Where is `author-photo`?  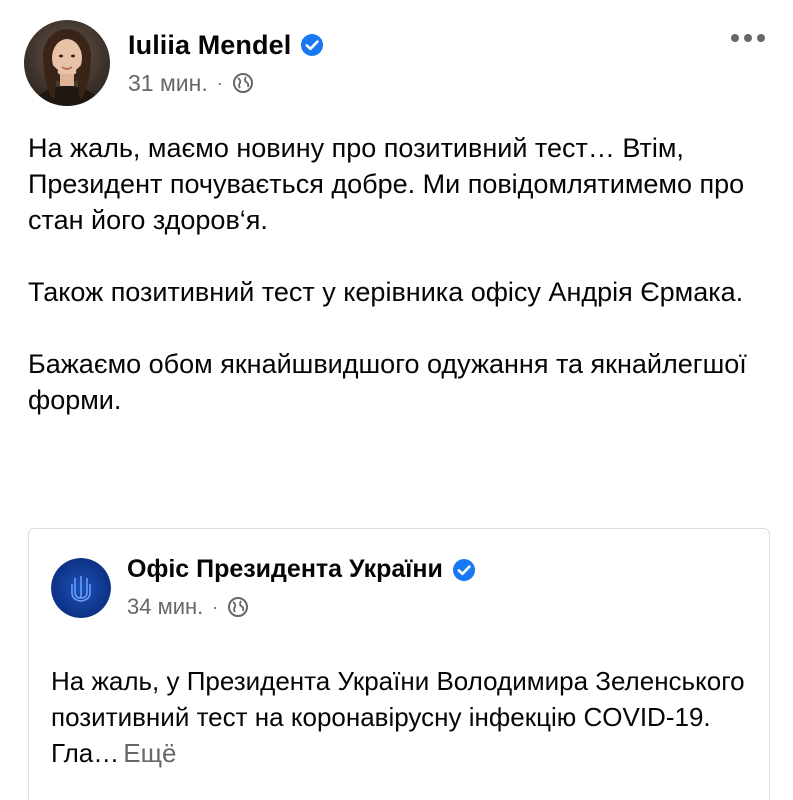
author-photo is located at coordinates (67, 63).